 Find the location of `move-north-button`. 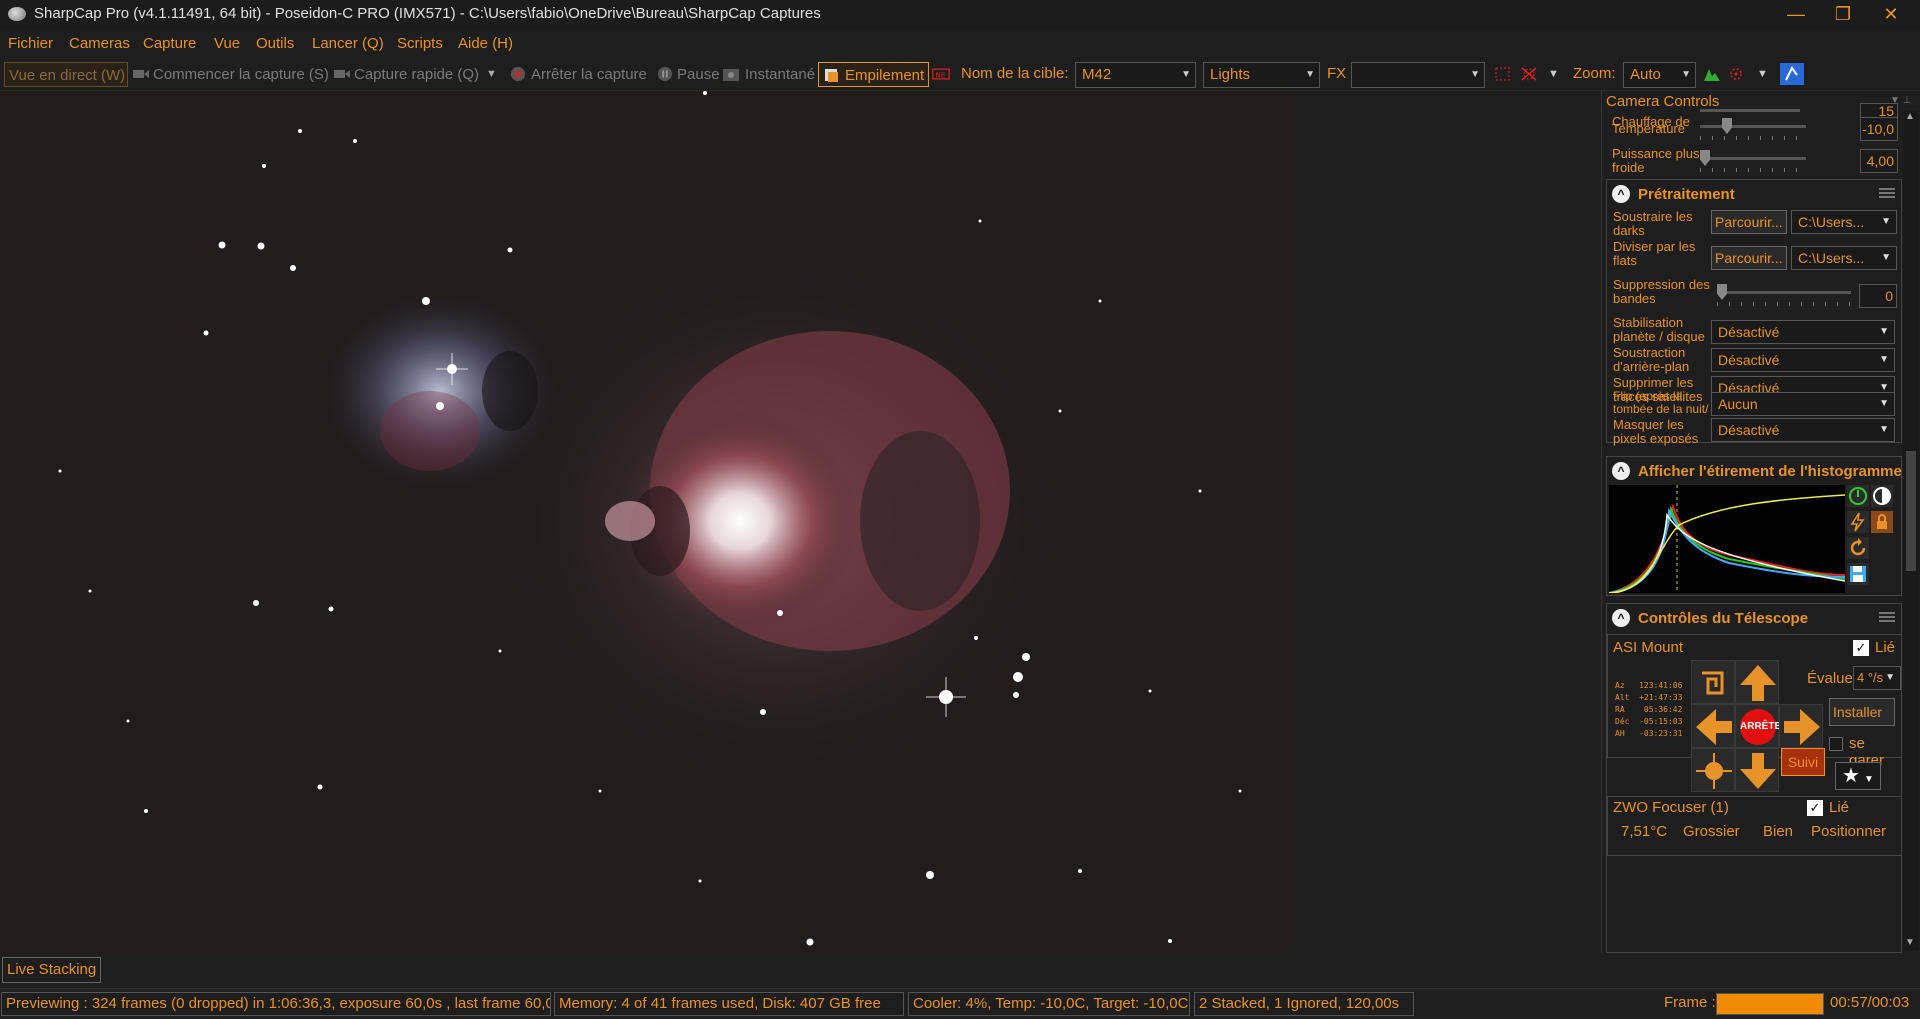

move-north-button is located at coordinates (1757, 682).